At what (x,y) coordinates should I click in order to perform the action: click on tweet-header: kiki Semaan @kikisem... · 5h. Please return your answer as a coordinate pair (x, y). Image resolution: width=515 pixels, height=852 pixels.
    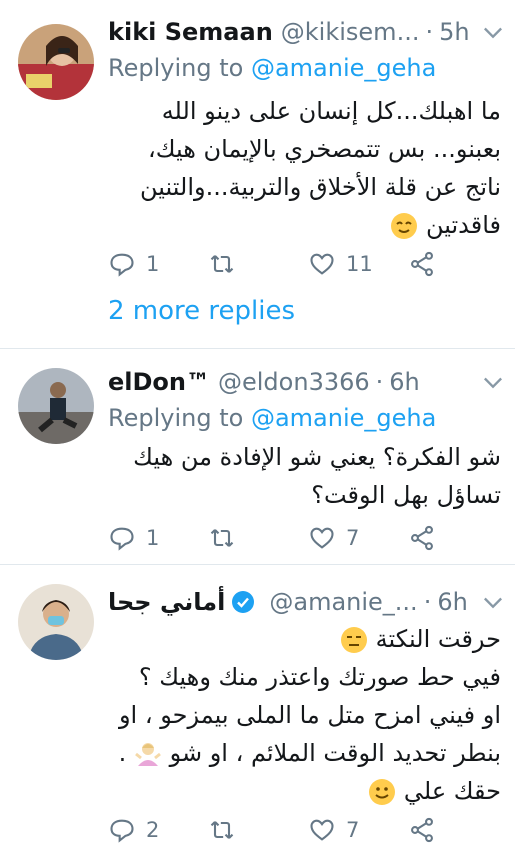
    Looking at the image, I should click on (305, 32).